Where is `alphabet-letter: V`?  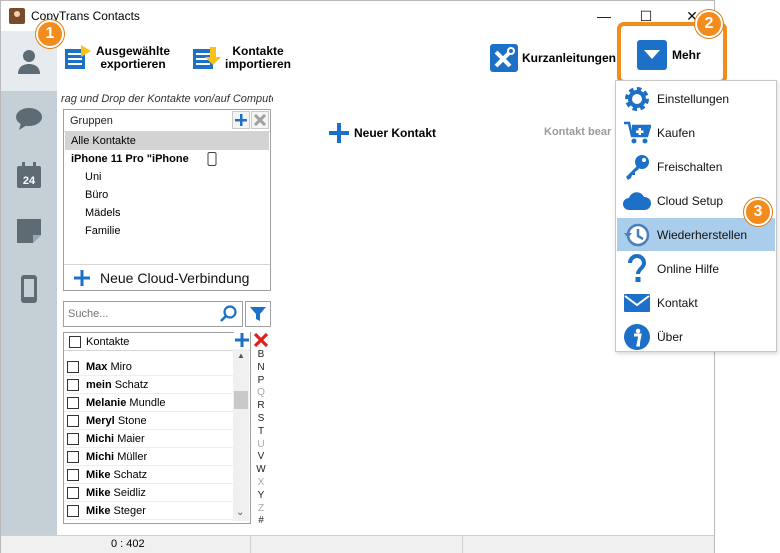
alphabet-letter: V is located at coordinates (261, 457).